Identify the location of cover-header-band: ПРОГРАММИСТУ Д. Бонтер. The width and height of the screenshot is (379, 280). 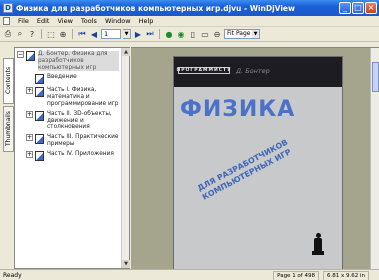
(258, 72).